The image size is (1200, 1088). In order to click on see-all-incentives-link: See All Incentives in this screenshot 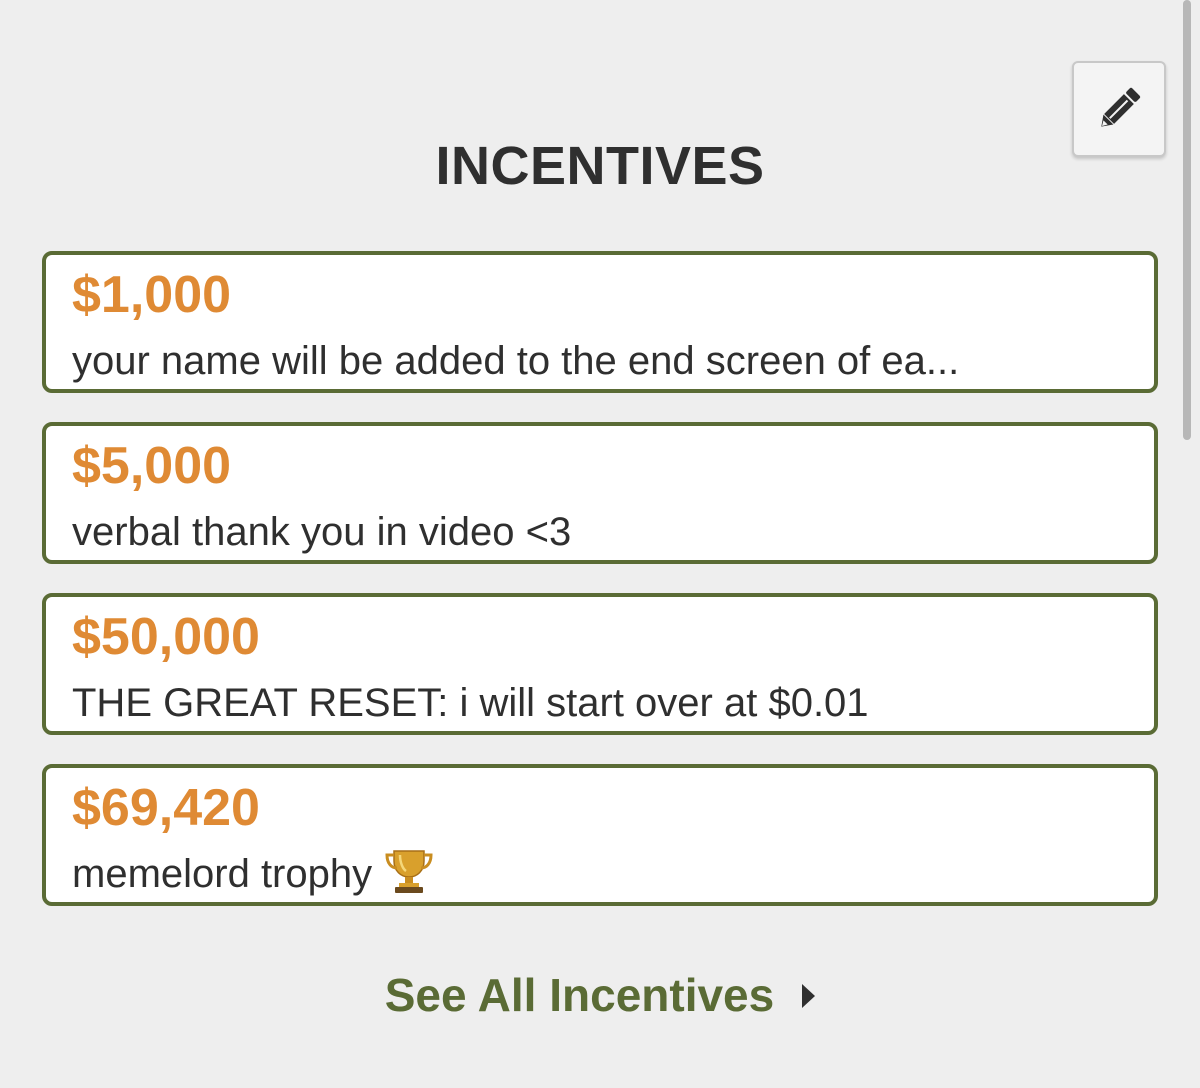, I will do `click(600, 995)`.